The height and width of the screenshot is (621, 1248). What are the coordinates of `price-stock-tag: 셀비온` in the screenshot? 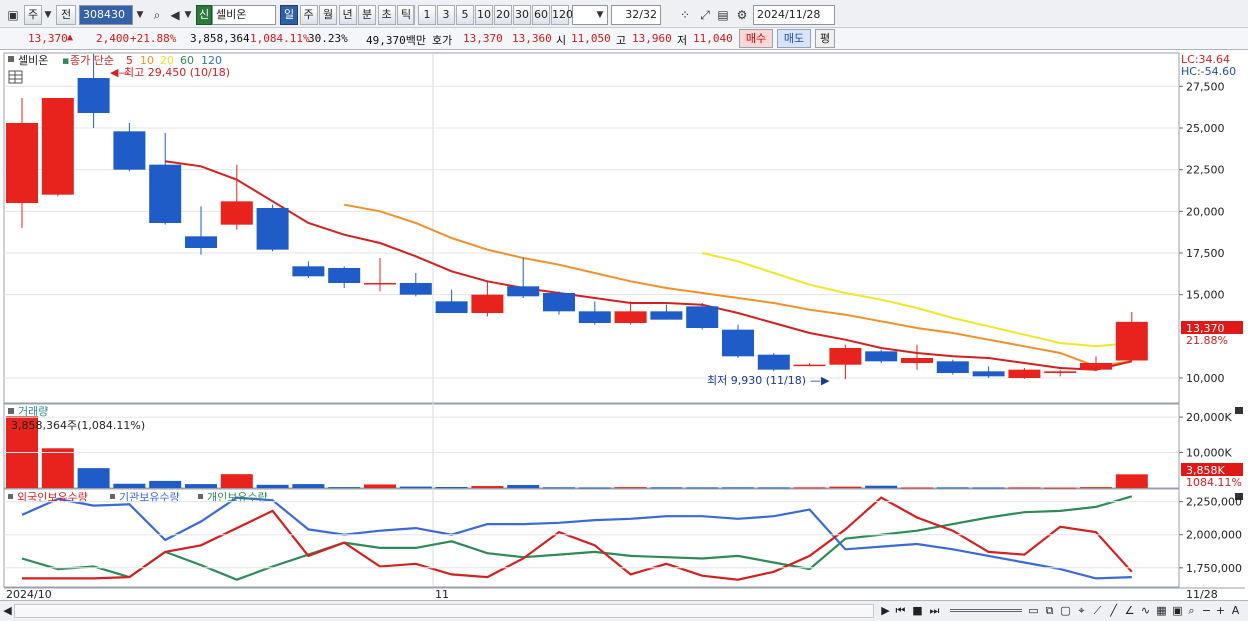 It's located at (33, 60).